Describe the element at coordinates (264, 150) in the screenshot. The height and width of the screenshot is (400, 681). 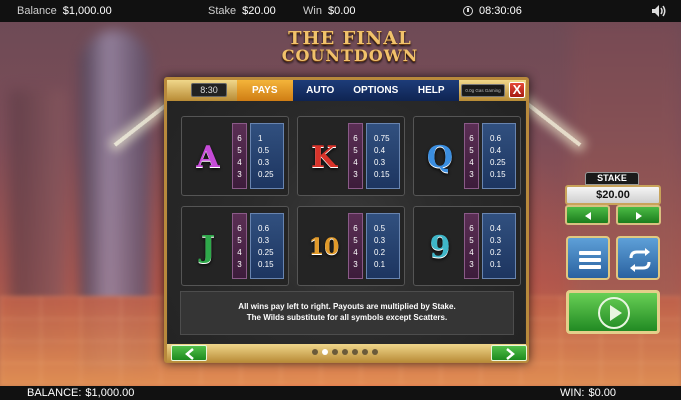
I see `payout-value: 0.5` at that location.